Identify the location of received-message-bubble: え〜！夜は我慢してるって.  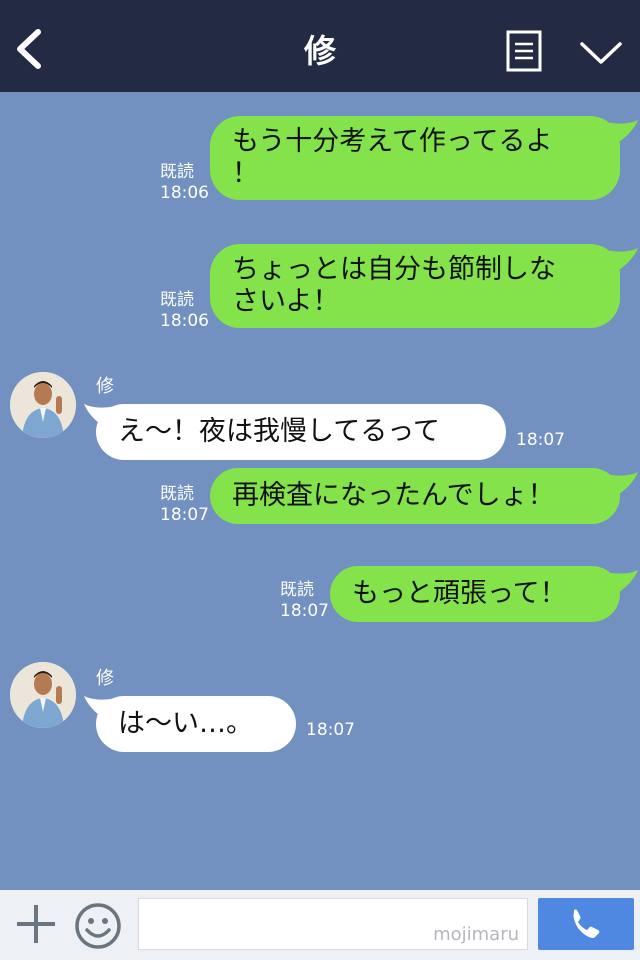
(301, 432).